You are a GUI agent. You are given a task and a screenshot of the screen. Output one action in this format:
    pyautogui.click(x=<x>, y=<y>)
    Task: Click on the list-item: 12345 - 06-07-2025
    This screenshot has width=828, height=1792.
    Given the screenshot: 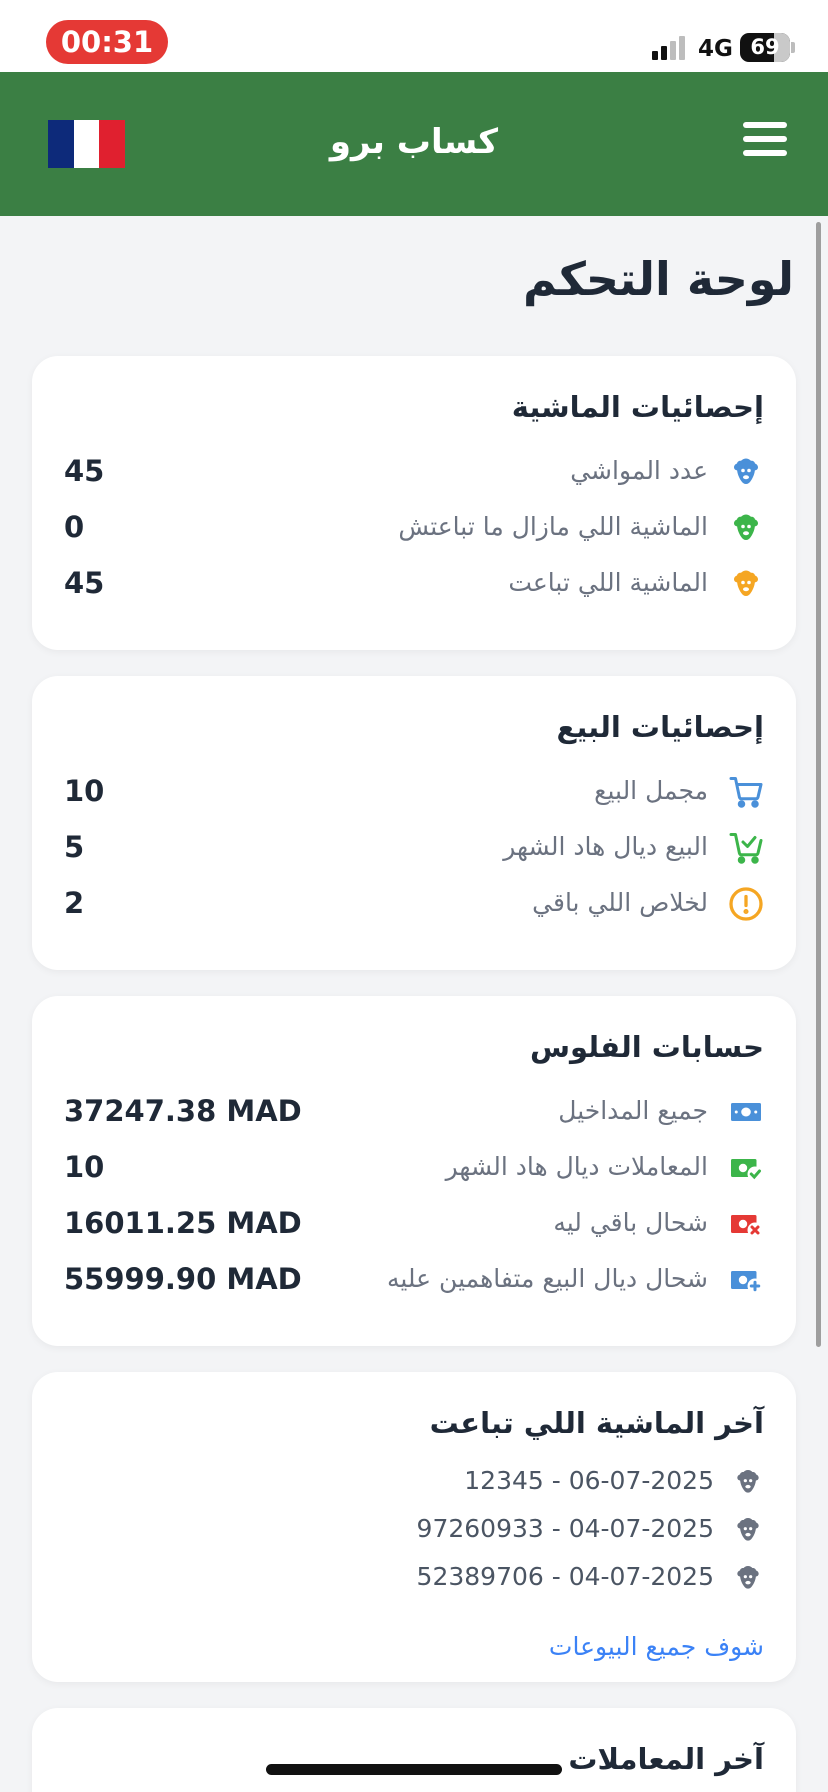 What is the action you would take?
    pyautogui.click(x=464, y=1484)
    